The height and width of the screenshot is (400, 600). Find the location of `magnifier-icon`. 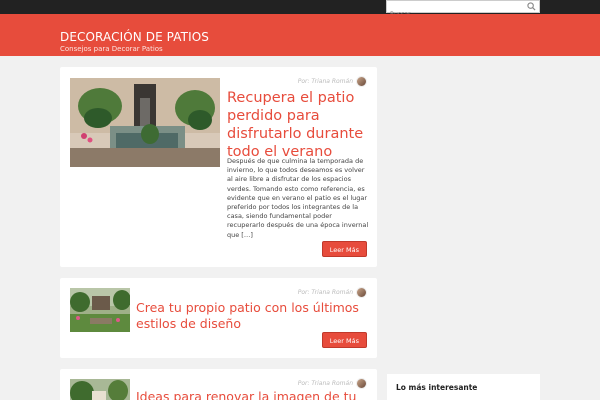

magnifier-icon is located at coordinates (531, 6).